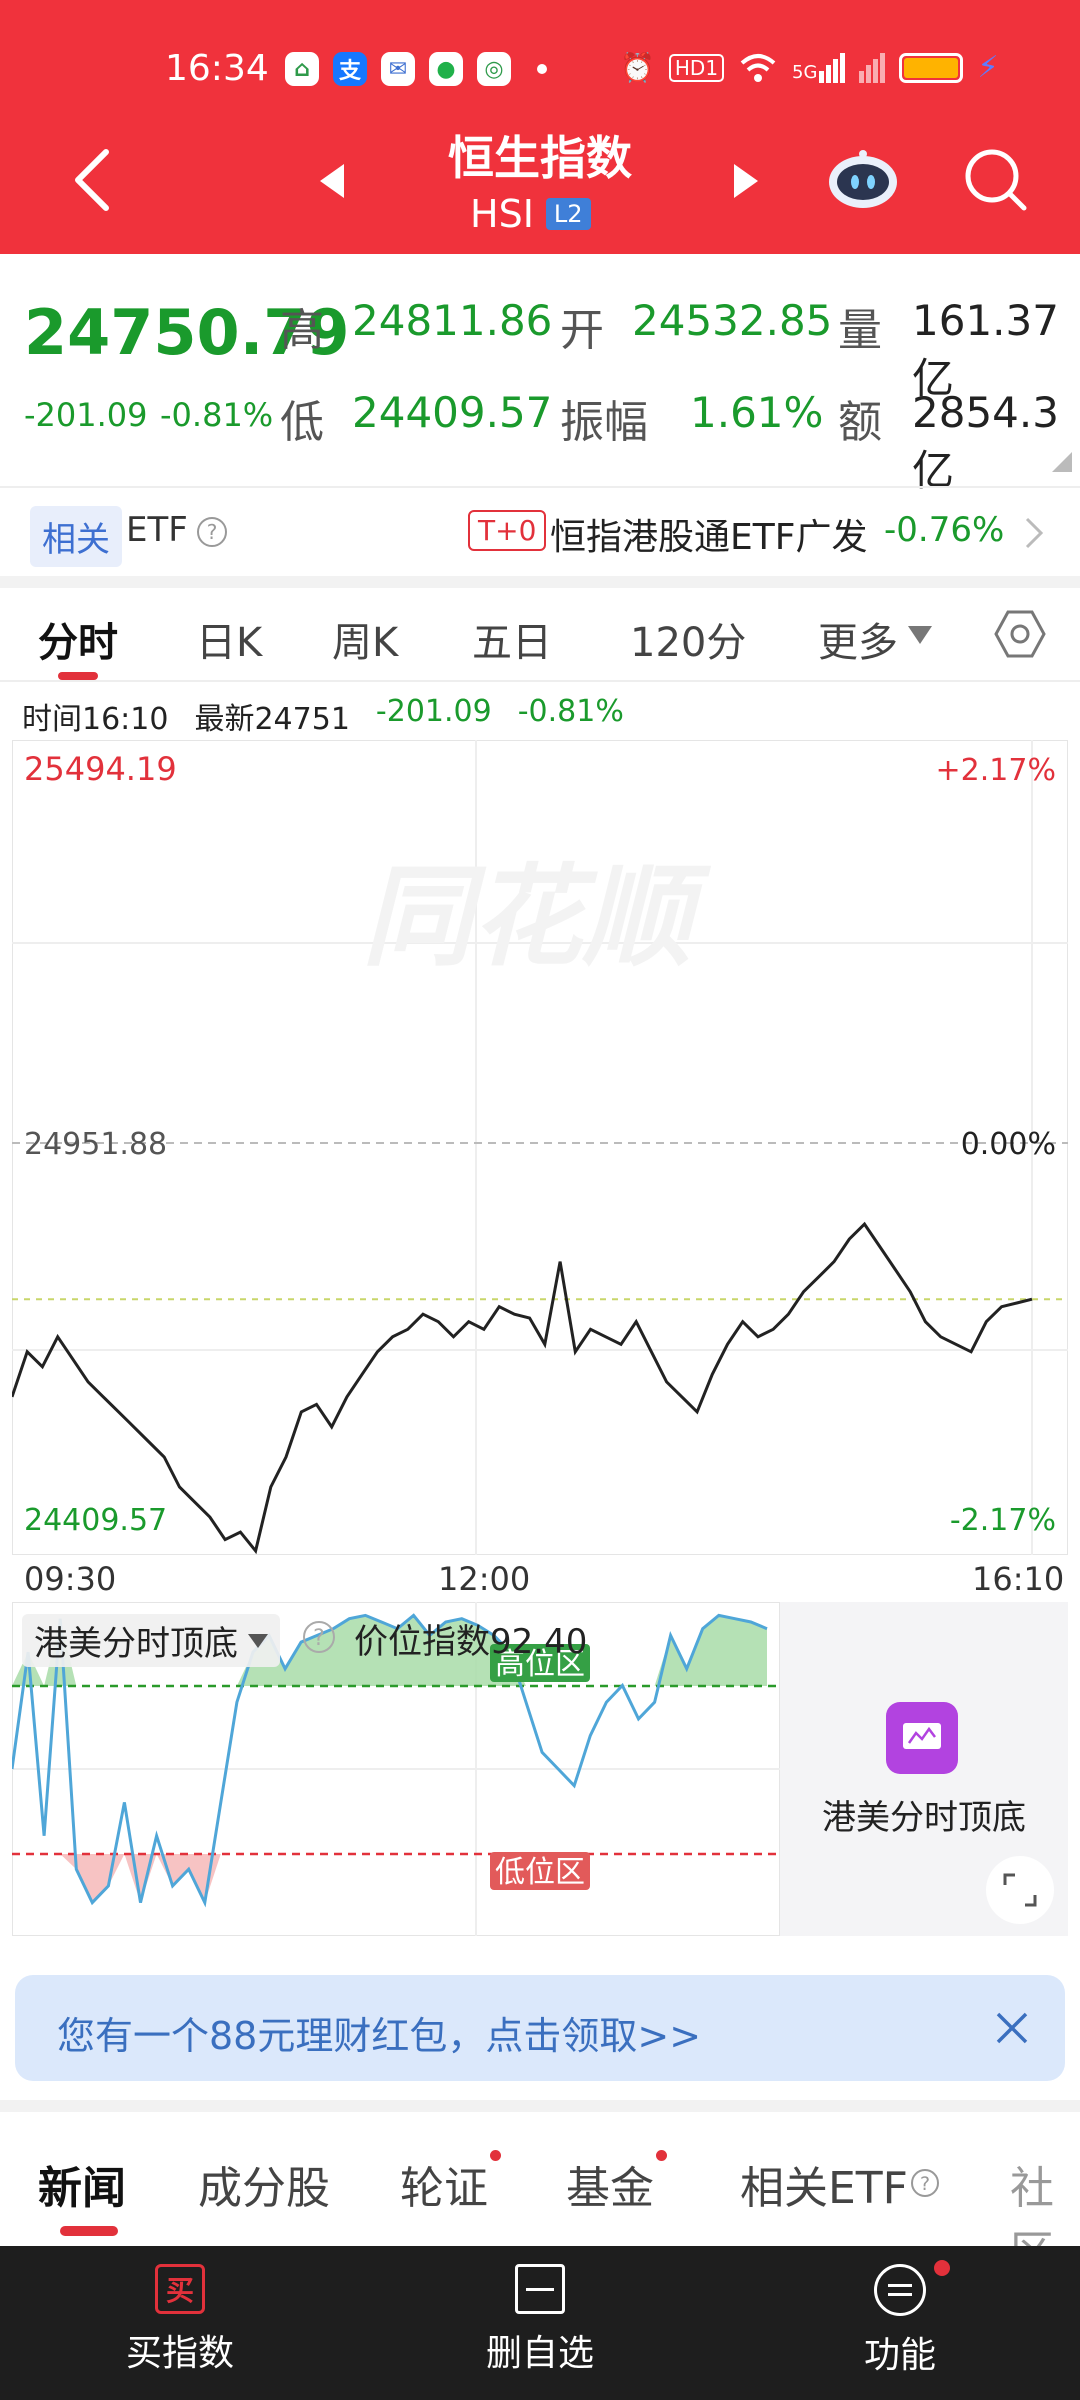 This screenshot has height=2400, width=1080. I want to click on indicator-side-title: 港美分时顶底, so click(924, 1818).